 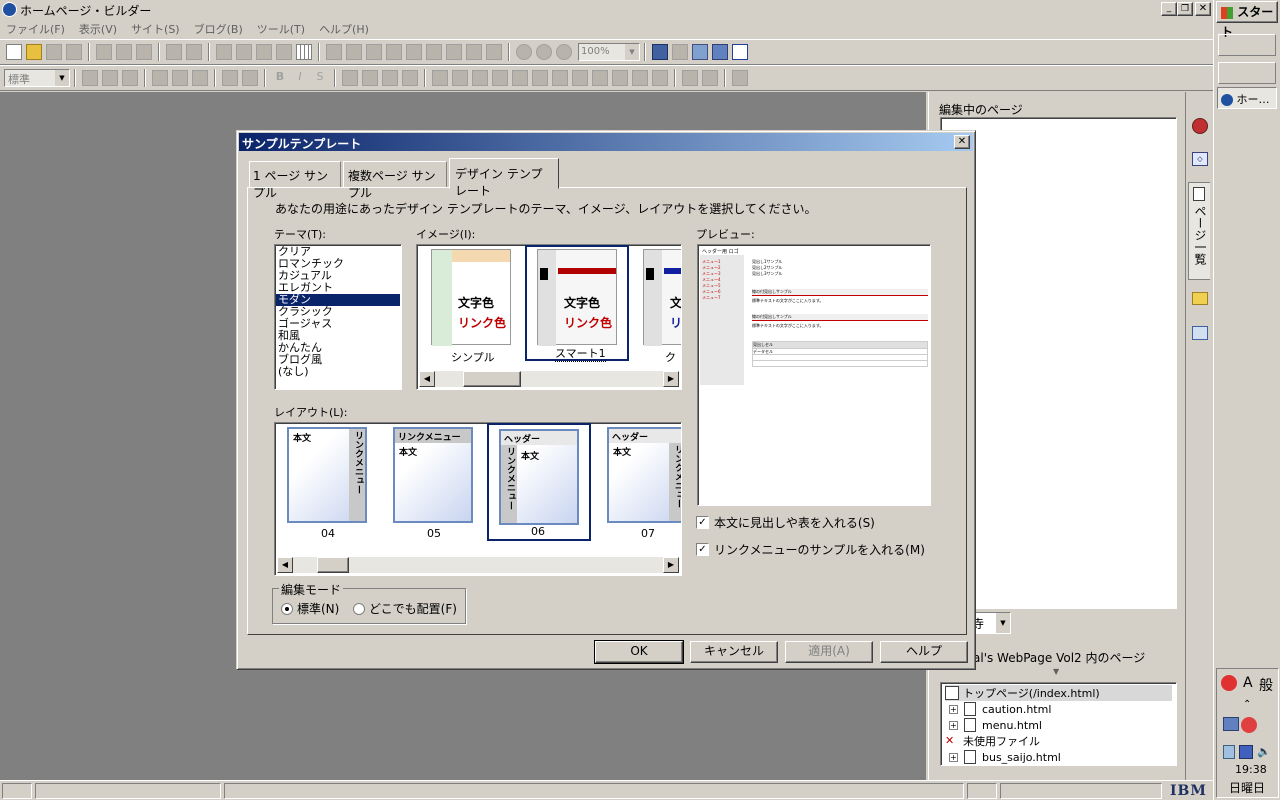 I want to click on align-right-icon, so click(x=130, y=78).